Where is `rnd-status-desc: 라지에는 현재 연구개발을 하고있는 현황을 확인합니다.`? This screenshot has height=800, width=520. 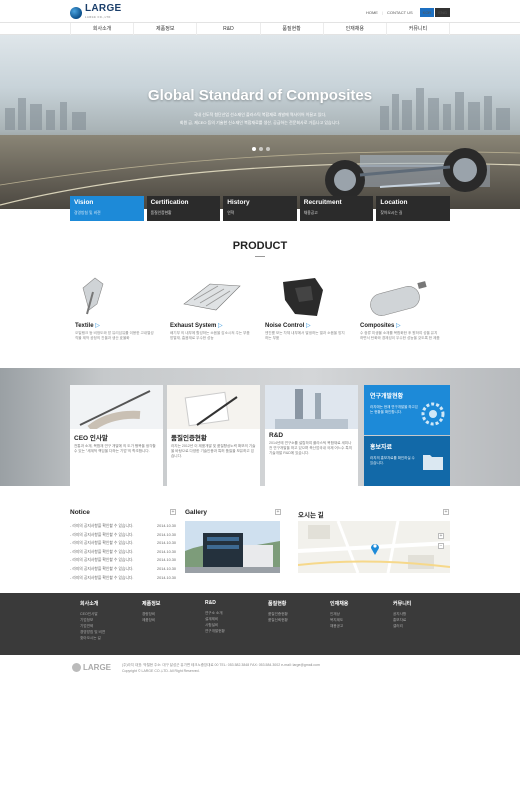
rnd-status-desc: 라지에는 현재 연구개발을 하고있는 현황을 확인합니다. is located at coordinates (394, 409).